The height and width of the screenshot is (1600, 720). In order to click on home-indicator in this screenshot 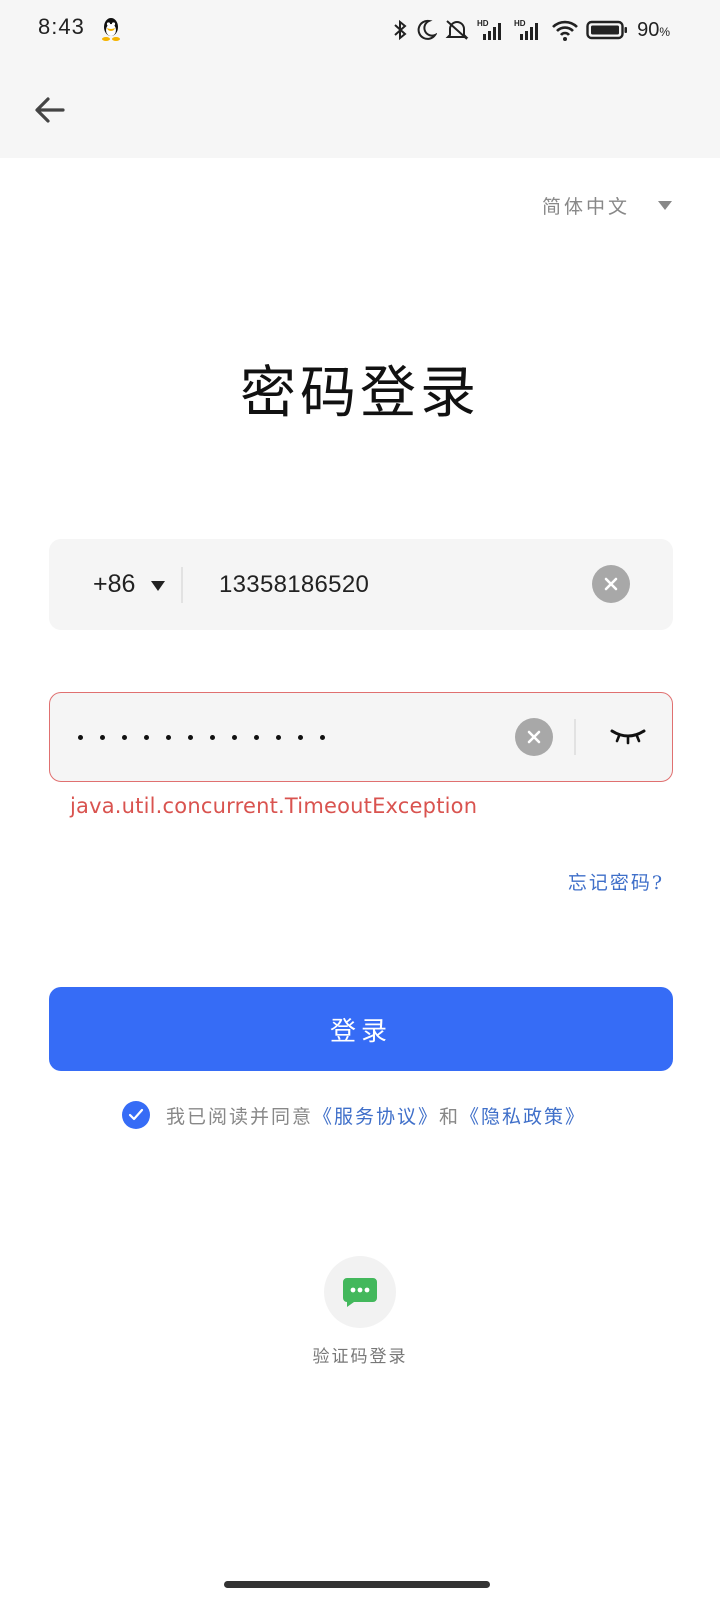, I will do `click(357, 1584)`.